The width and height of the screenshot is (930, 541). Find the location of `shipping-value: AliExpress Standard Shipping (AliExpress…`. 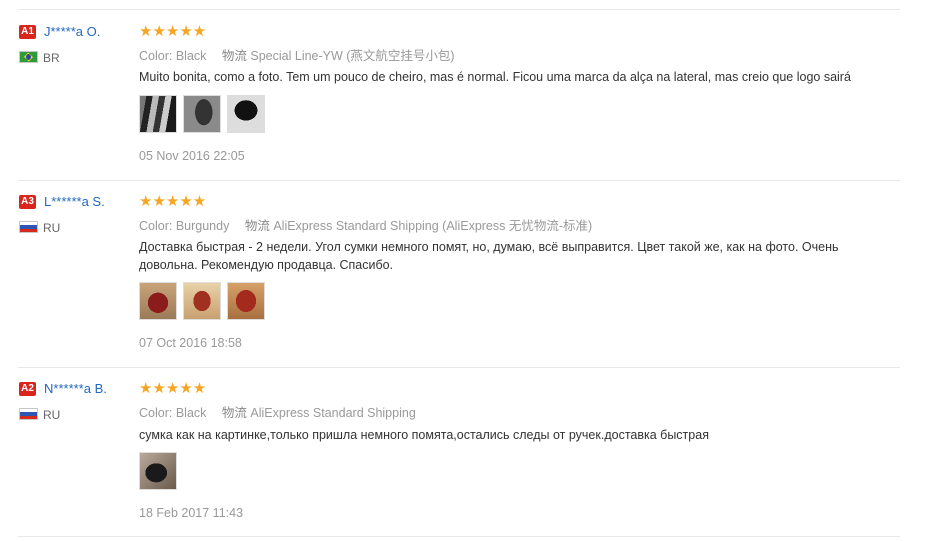

shipping-value: AliExpress Standard Shipping (AliExpress… is located at coordinates (433, 226).